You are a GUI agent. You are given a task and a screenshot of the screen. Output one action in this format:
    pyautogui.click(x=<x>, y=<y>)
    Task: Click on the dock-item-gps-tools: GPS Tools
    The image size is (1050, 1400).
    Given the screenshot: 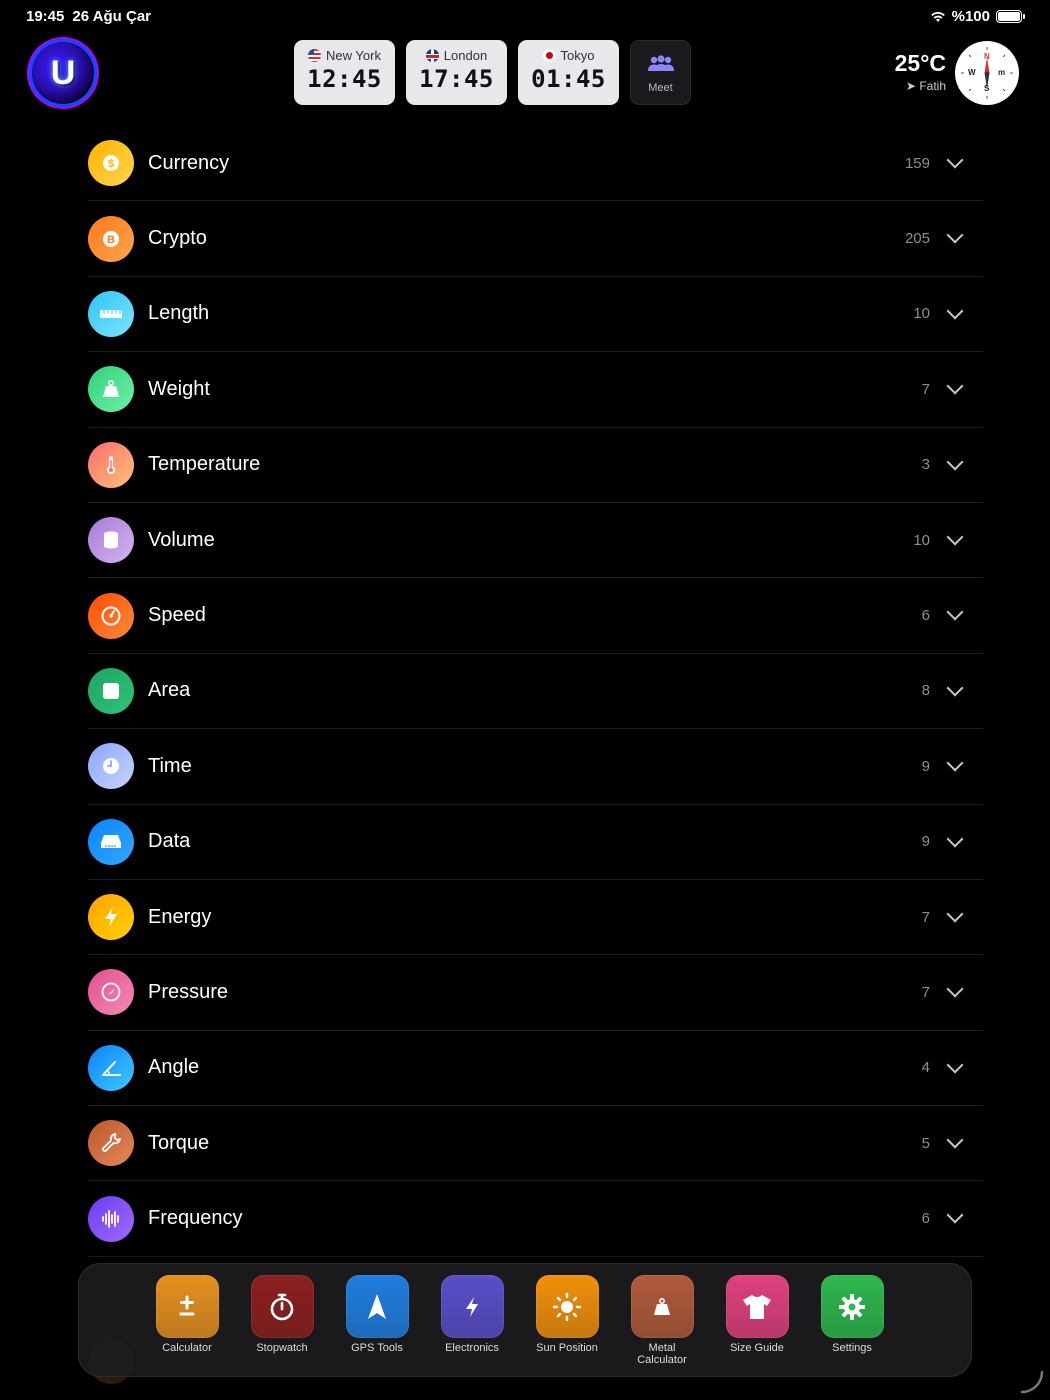 What is the action you would take?
    pyautogui.click(x=377, y=1320)
    